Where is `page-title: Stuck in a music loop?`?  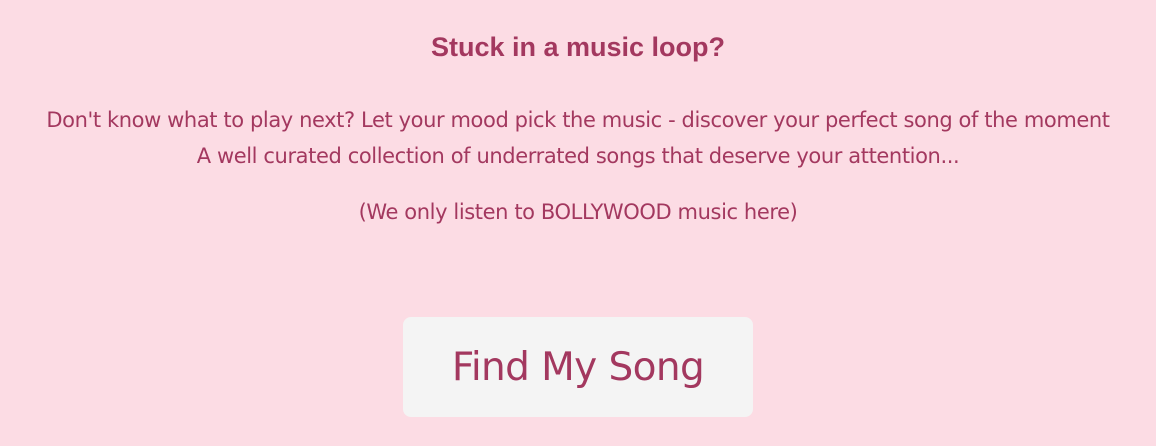
page-title: Stuck in a music loop? is located at coordinates (578, 47).